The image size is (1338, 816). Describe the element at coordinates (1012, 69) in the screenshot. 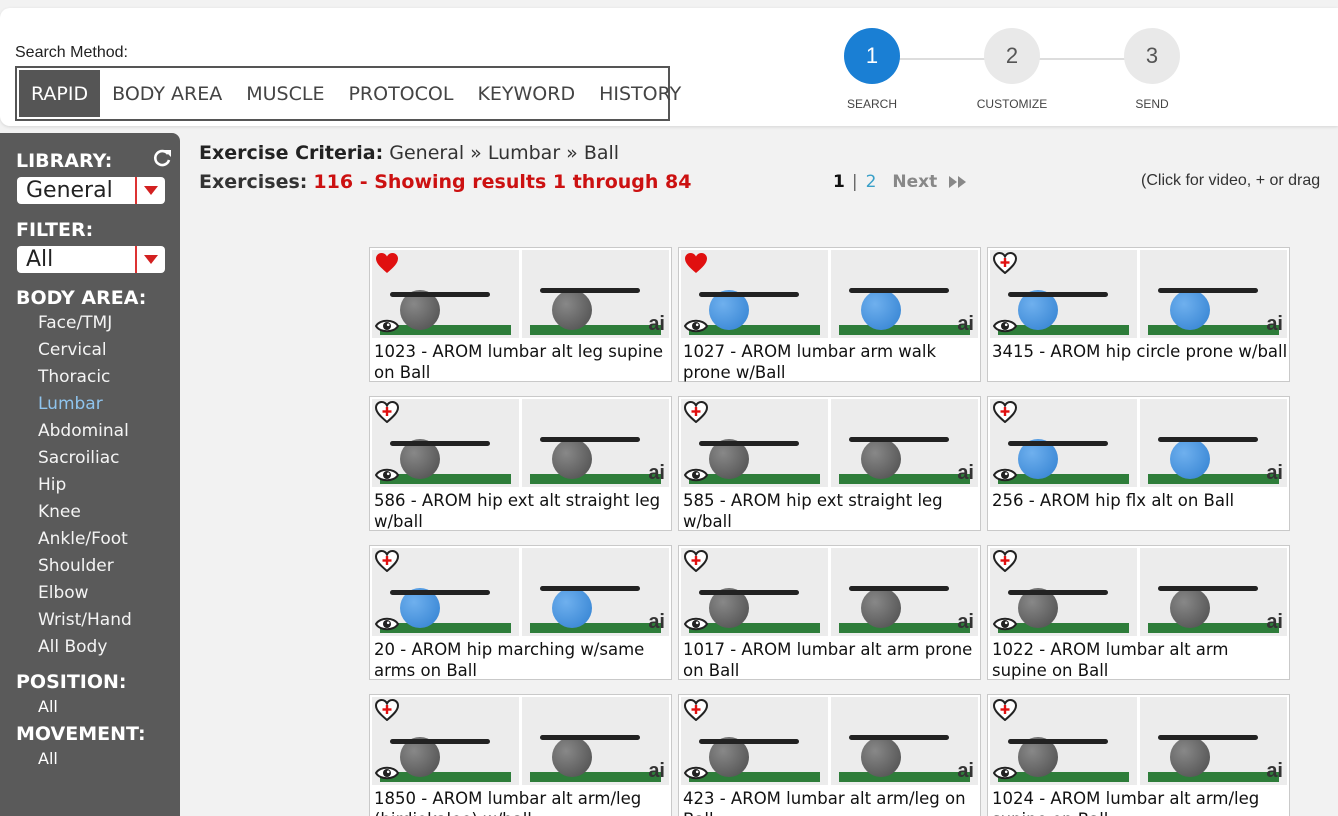

I see `step-customize: 2 CUSTOMIZE` at that location.